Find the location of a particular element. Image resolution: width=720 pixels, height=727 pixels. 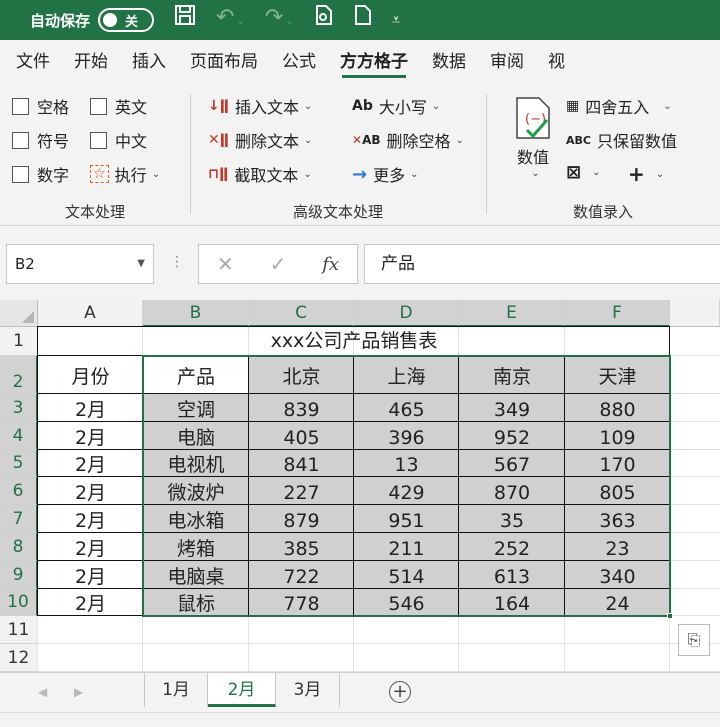

checkbox-label: 空格 is located at coordinates (53, 107).